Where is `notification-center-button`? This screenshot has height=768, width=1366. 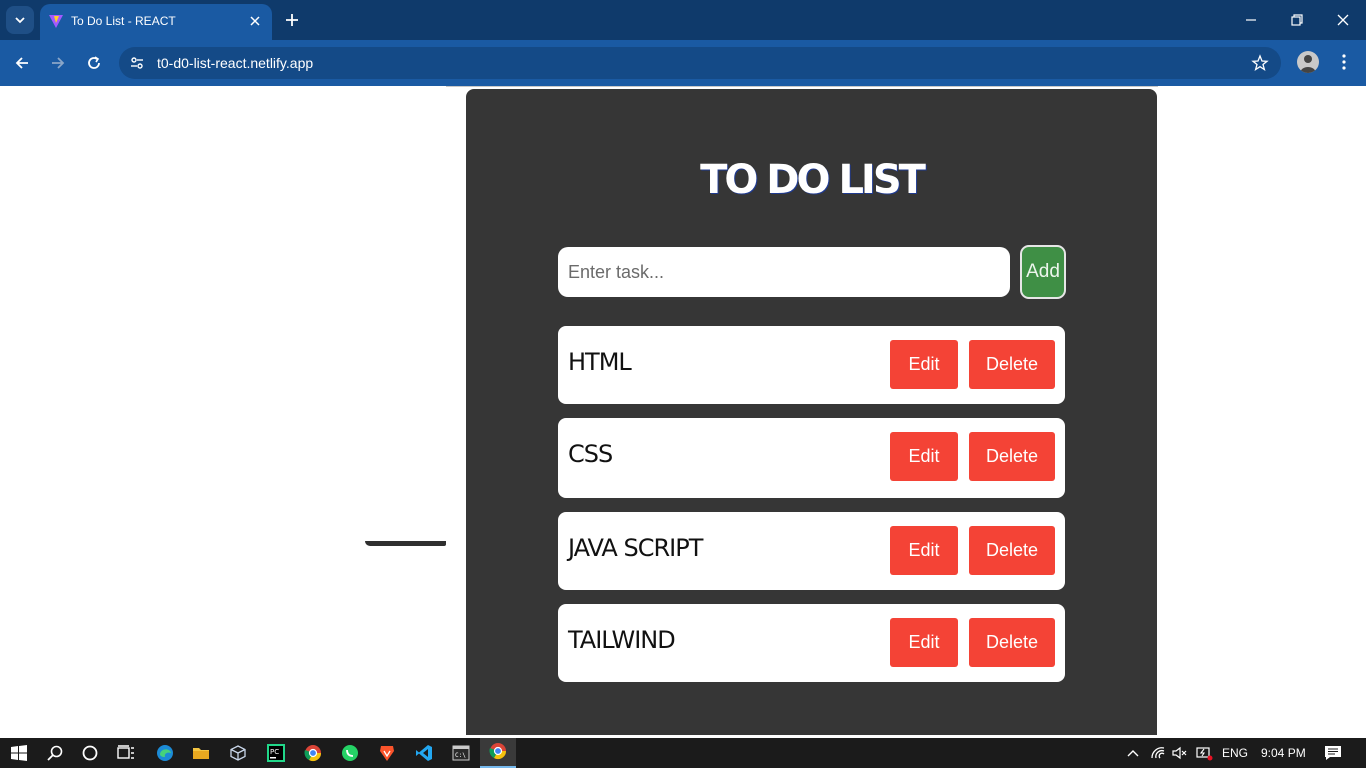 notification-center-button is located at coordinates (1333, 753).